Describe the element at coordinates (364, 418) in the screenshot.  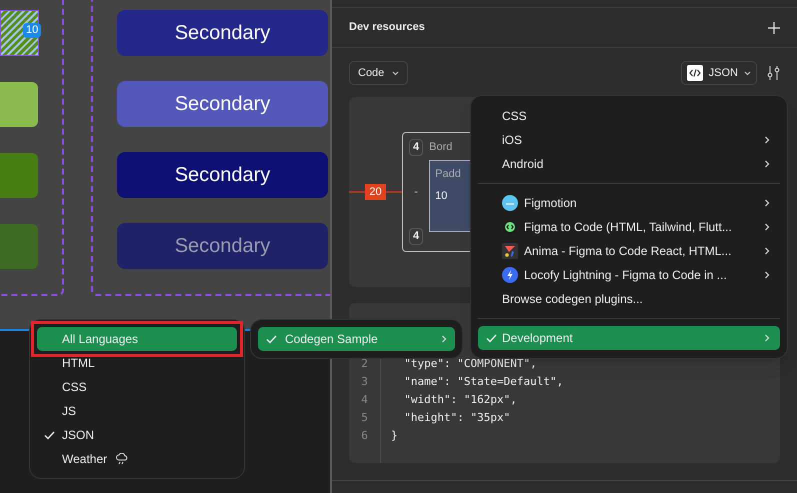
I see `line-number: 5` at that location.